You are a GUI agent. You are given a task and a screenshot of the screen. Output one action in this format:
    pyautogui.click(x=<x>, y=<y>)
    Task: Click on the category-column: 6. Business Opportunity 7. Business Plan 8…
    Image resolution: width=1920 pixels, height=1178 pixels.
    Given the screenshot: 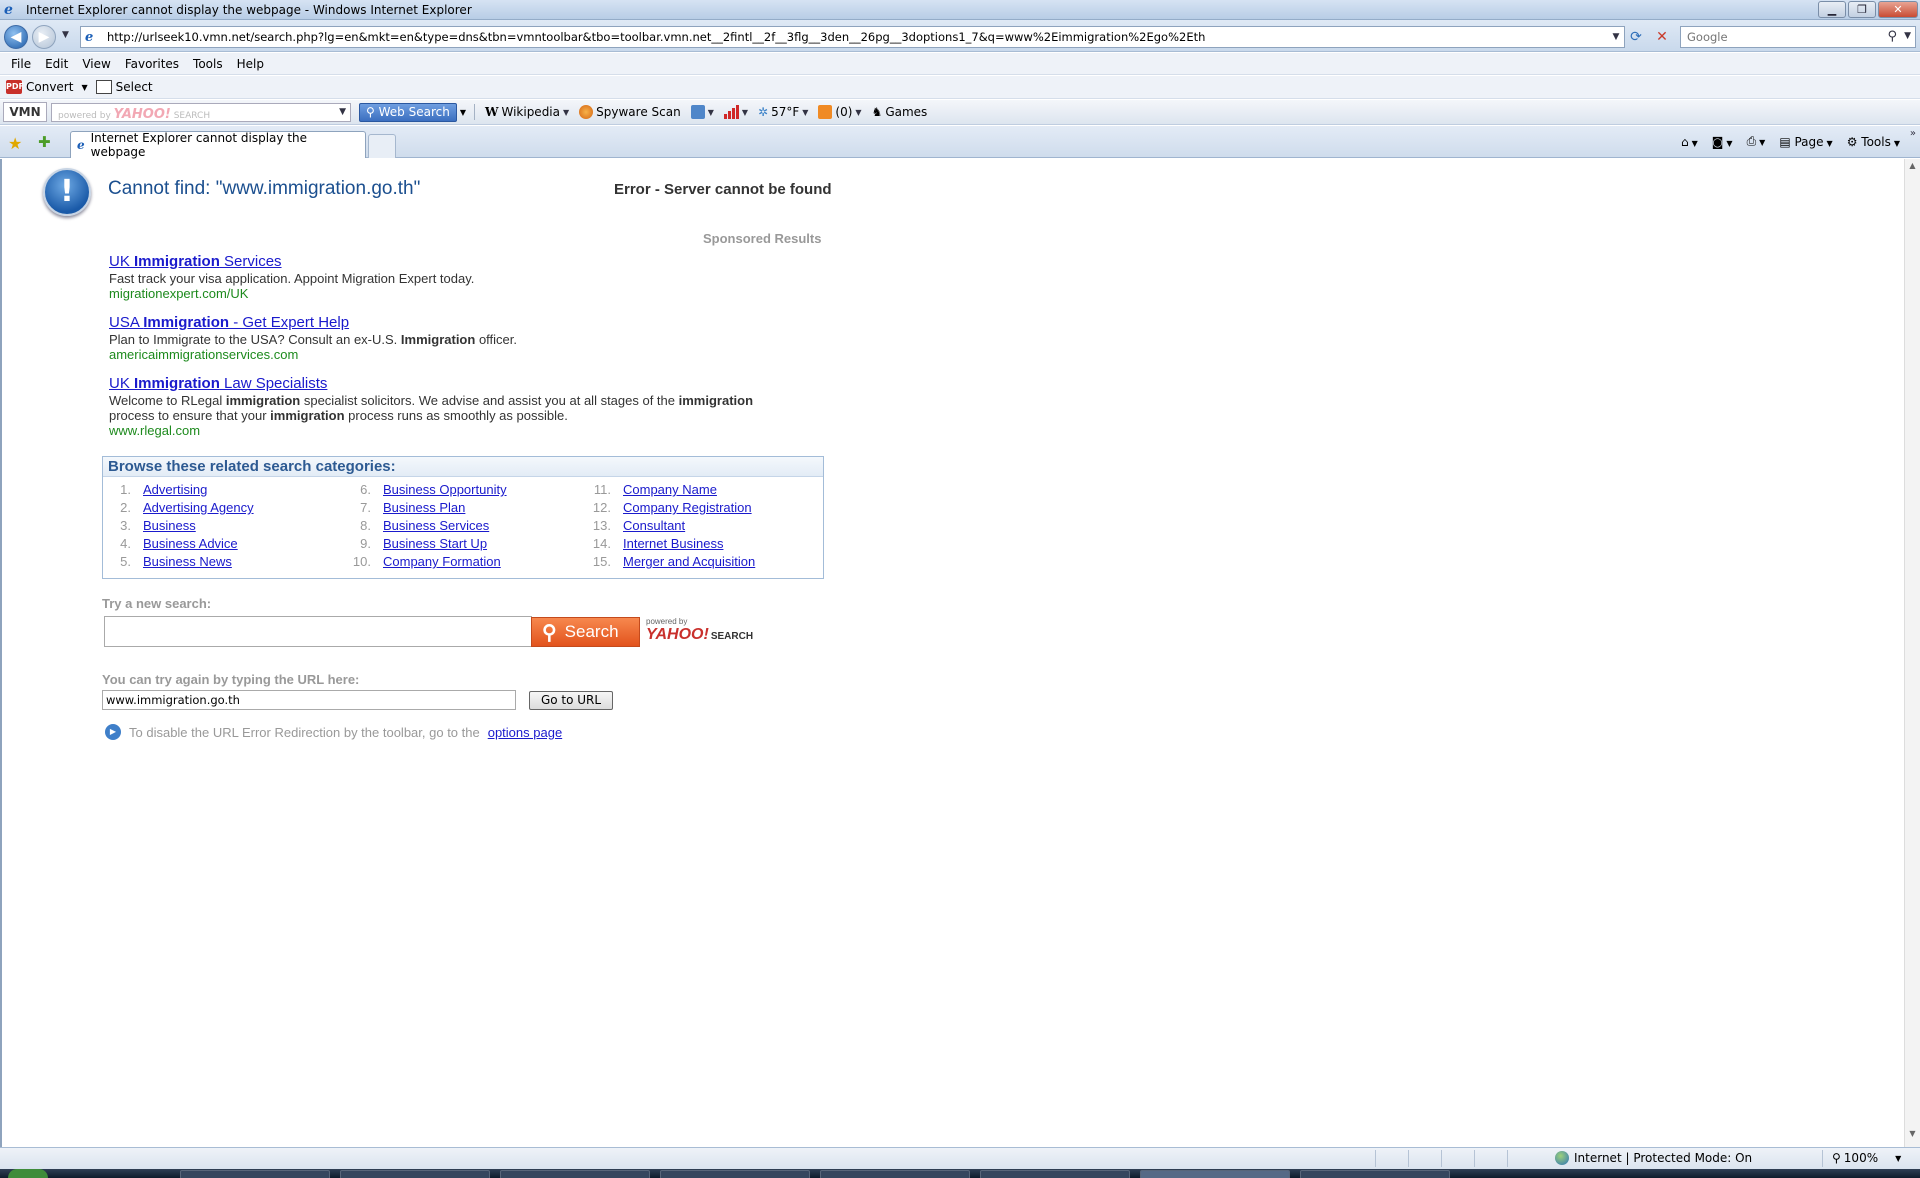 What is the action you would take?
    pyautogui.click(x=425, y=527)
    